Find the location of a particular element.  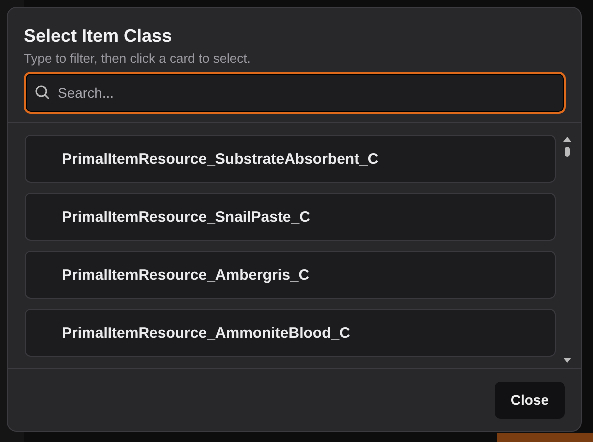

dialog-title: Select Item Class is located at coordinates (98, 36).